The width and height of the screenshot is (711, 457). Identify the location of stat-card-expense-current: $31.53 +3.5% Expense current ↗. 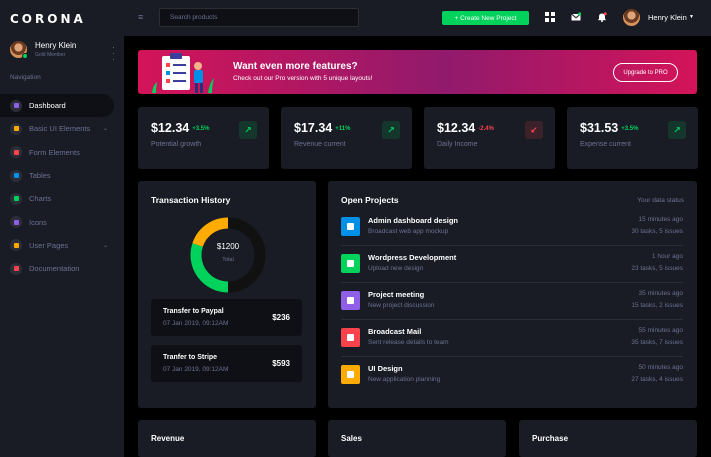
(632, 138).